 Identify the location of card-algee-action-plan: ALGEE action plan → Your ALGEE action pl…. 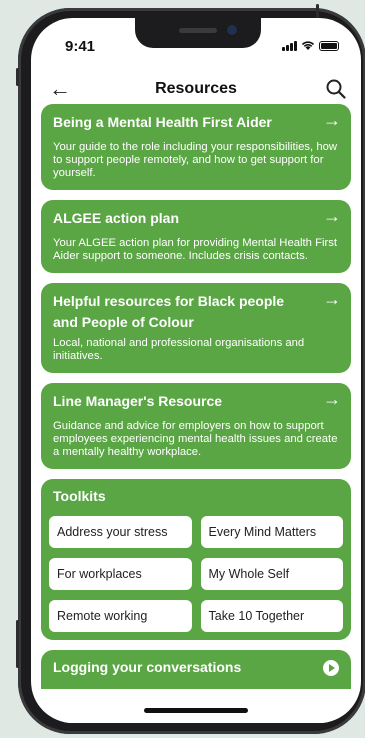
(196, 236).